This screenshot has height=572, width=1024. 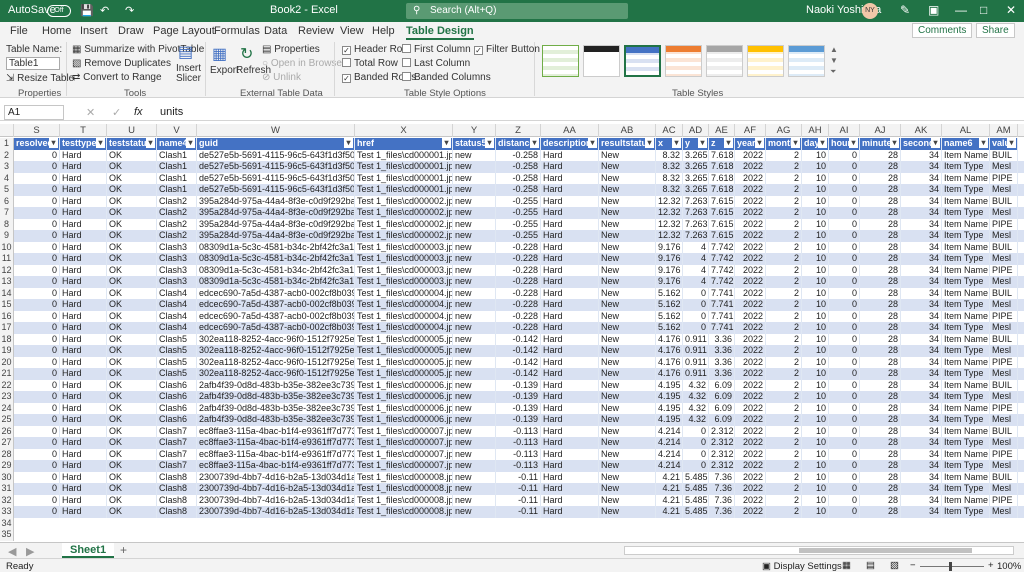 I want to click on ribbon-display-icon: ▣, so click(x=933, y=10).